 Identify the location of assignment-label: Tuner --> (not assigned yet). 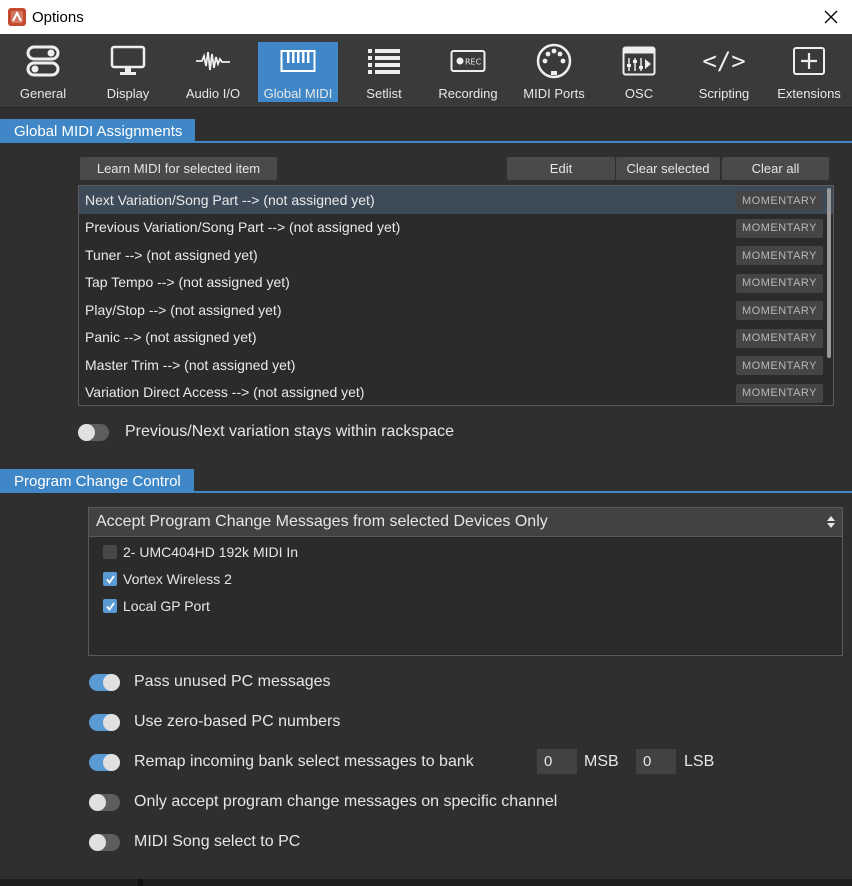
(171, 254).